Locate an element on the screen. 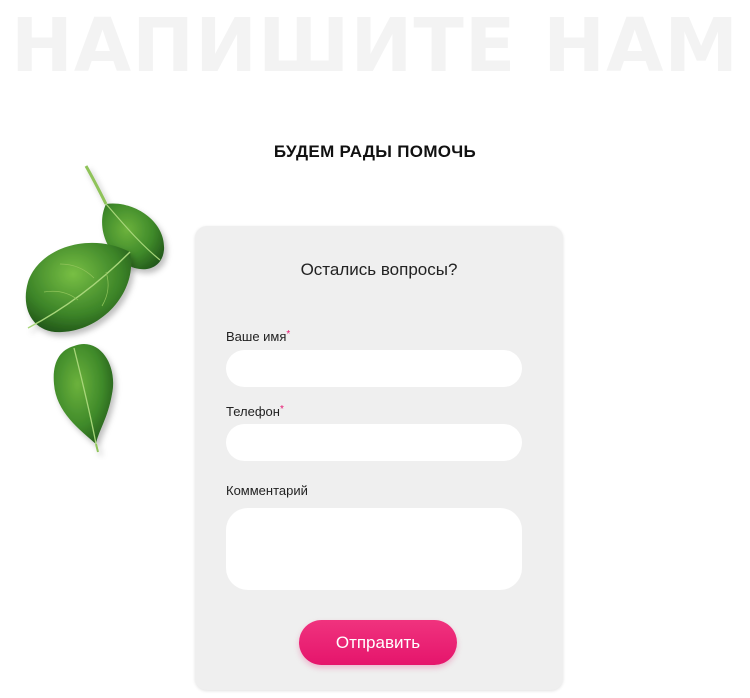 The image size is (750, 698). background-heading: НАПИШИТЕ НАМ is located at coordinates (375, 46).